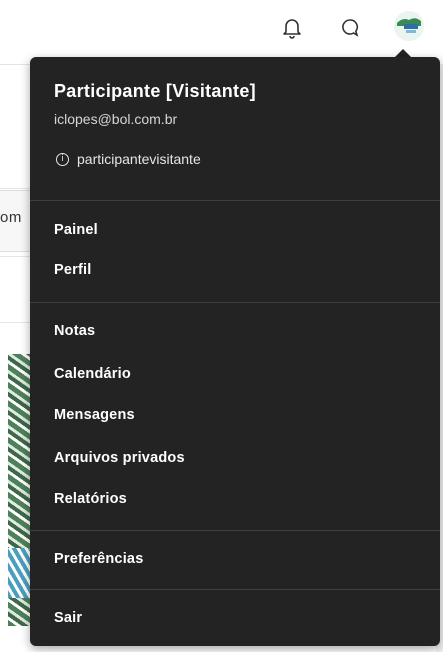 Image resolution: width=443 pixels, height=652 pixels. Describe the element at coordinates (74, 331) in the screenshot. I see `menu-item-notas: Notas` at that location.